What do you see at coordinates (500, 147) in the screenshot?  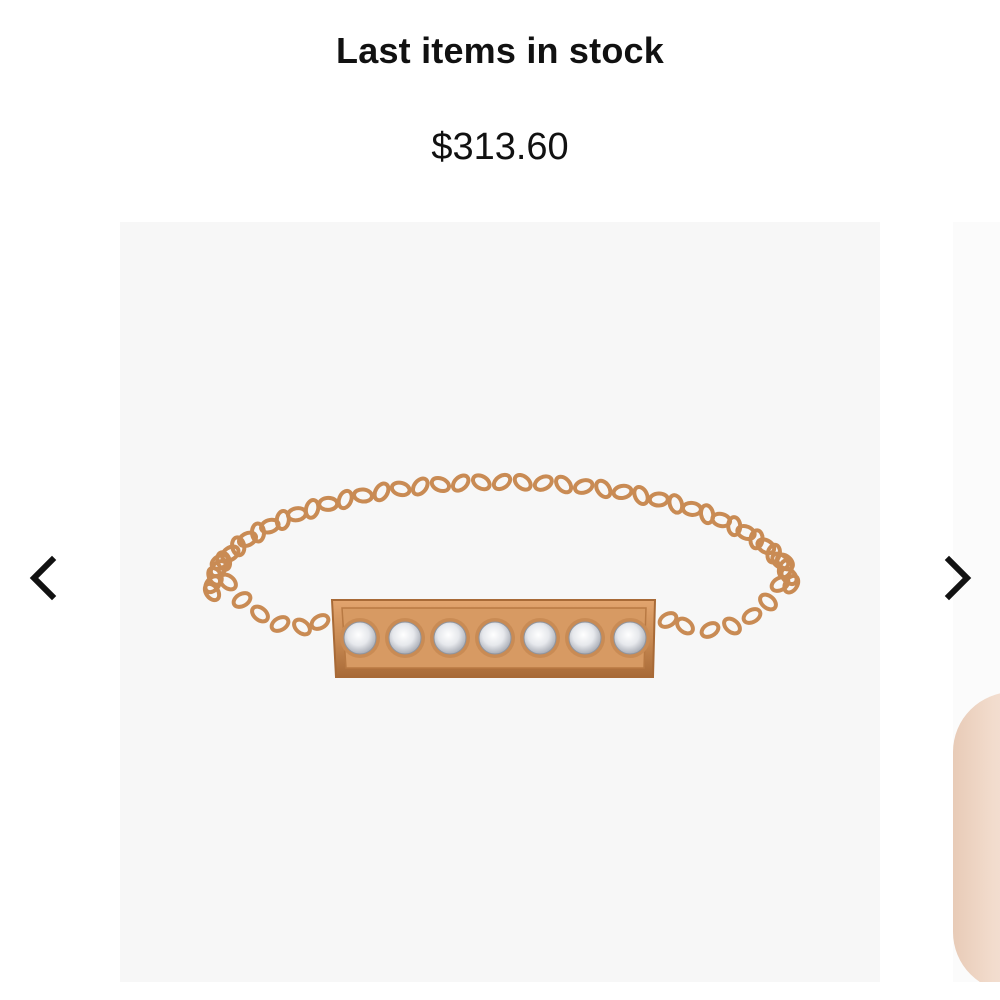 I see `product-price: $313.60` at bounding box center [500, 147].